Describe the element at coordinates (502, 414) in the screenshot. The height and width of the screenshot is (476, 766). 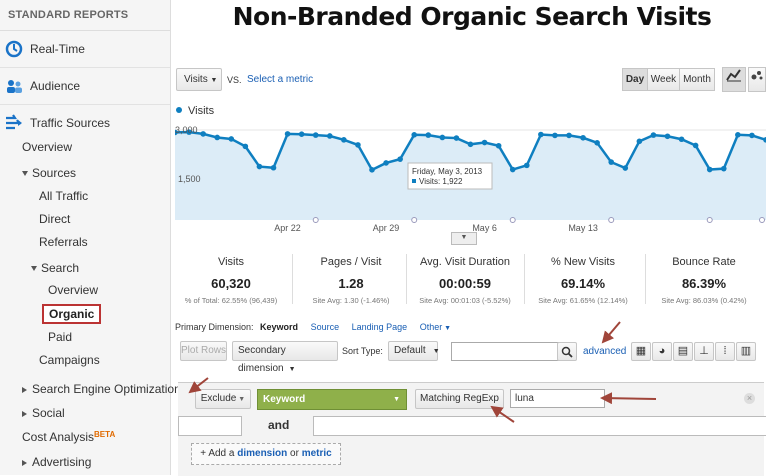
I see `arrow-to-match-type` at that location.